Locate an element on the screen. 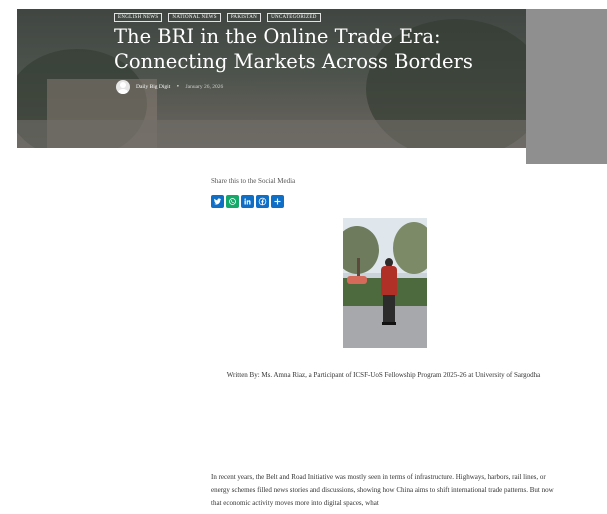 This screenshot has height=514, width=607. category-tag-english-news: ENGLISH NEWS is located at coordinates (138, 17).